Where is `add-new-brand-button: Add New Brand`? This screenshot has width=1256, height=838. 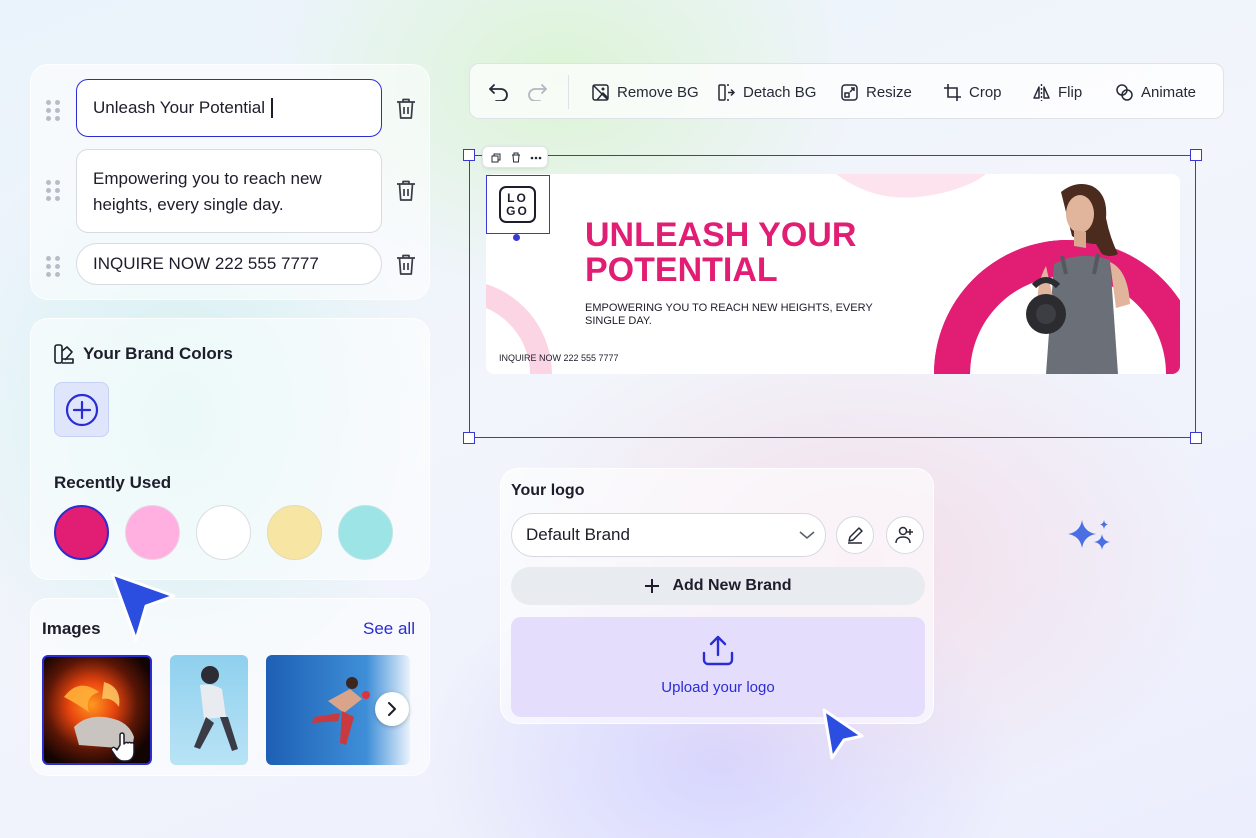
add-new-brand-button: Add New Brand is located at coordinates (718, 586).